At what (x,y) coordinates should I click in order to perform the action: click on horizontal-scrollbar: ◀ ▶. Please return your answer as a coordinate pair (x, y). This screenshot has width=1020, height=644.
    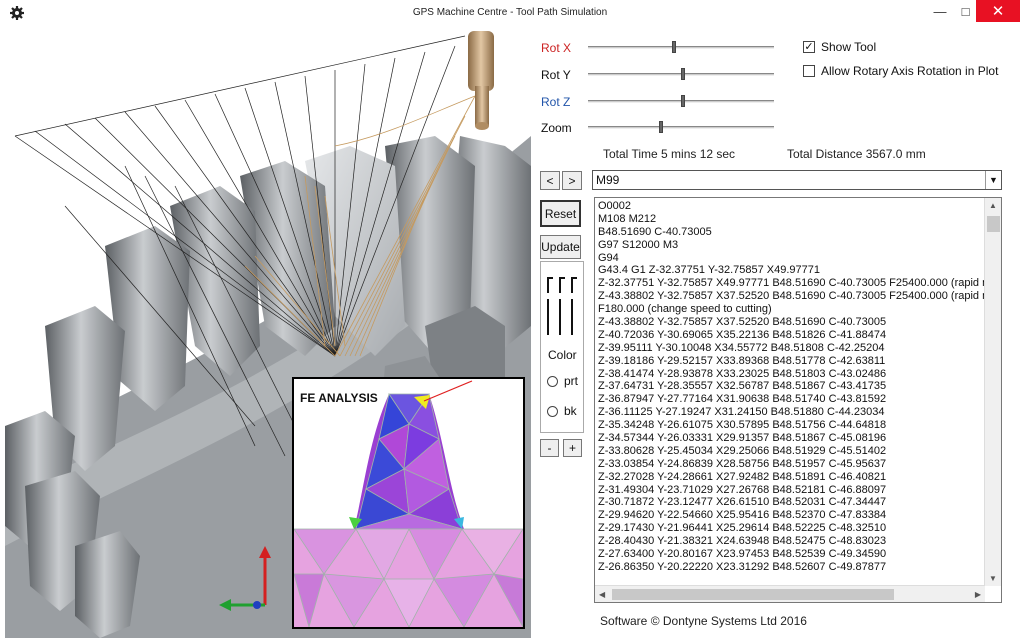
    Looking at the image, I should click on (790, 593).